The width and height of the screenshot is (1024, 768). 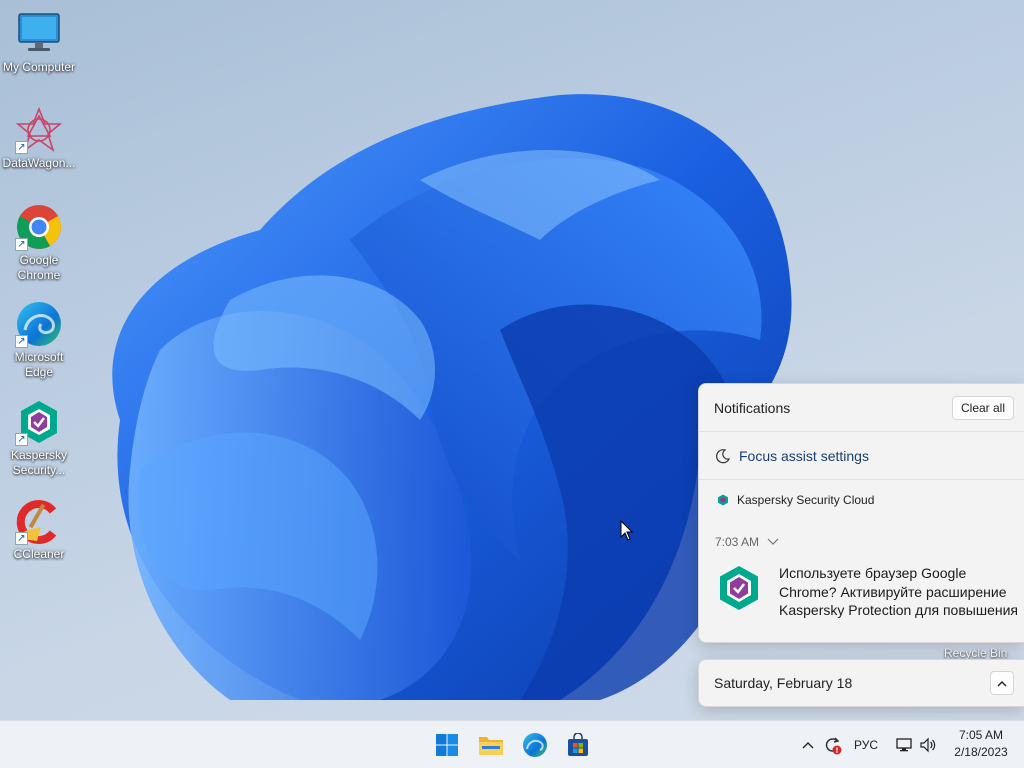 I want to click on notification-title: Notifications, so click(x=752, y=407).